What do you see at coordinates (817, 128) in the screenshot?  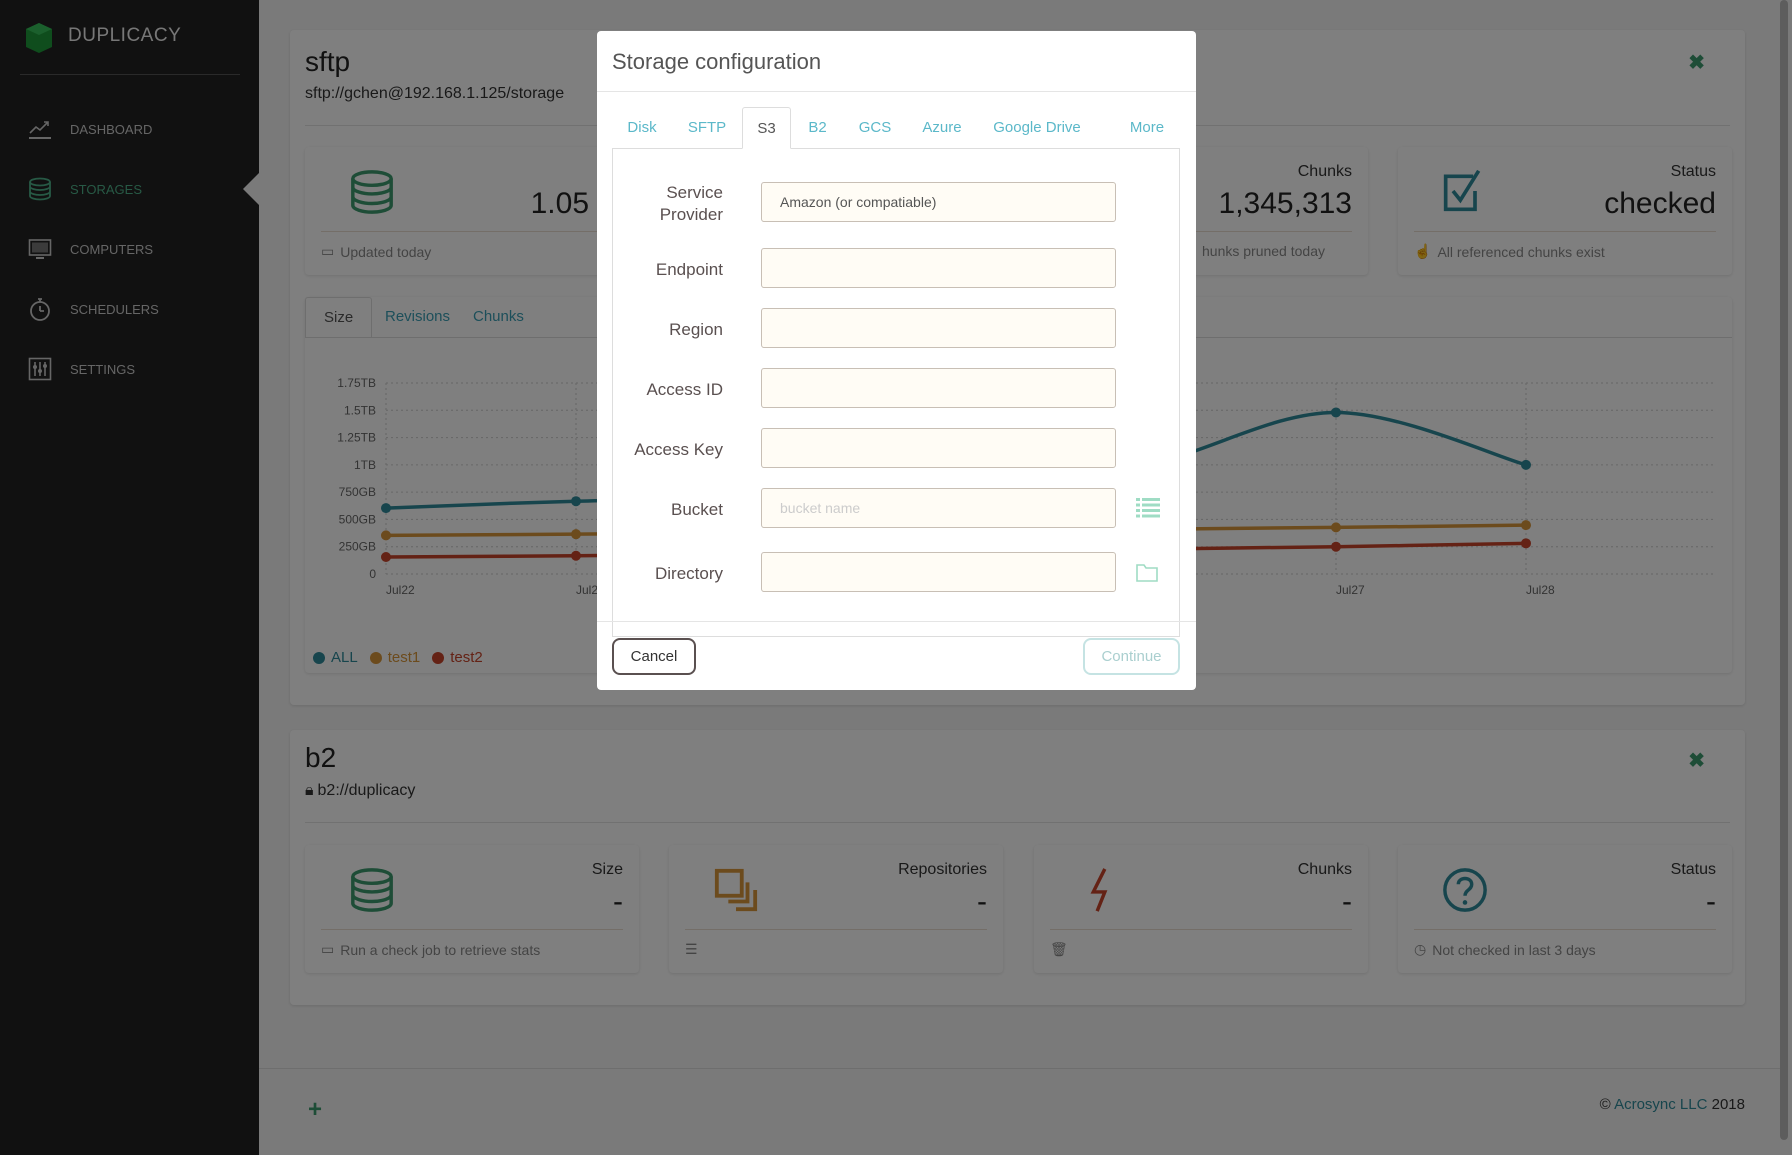 I see `tab-b2: B2` at bounding box center [817, 128].